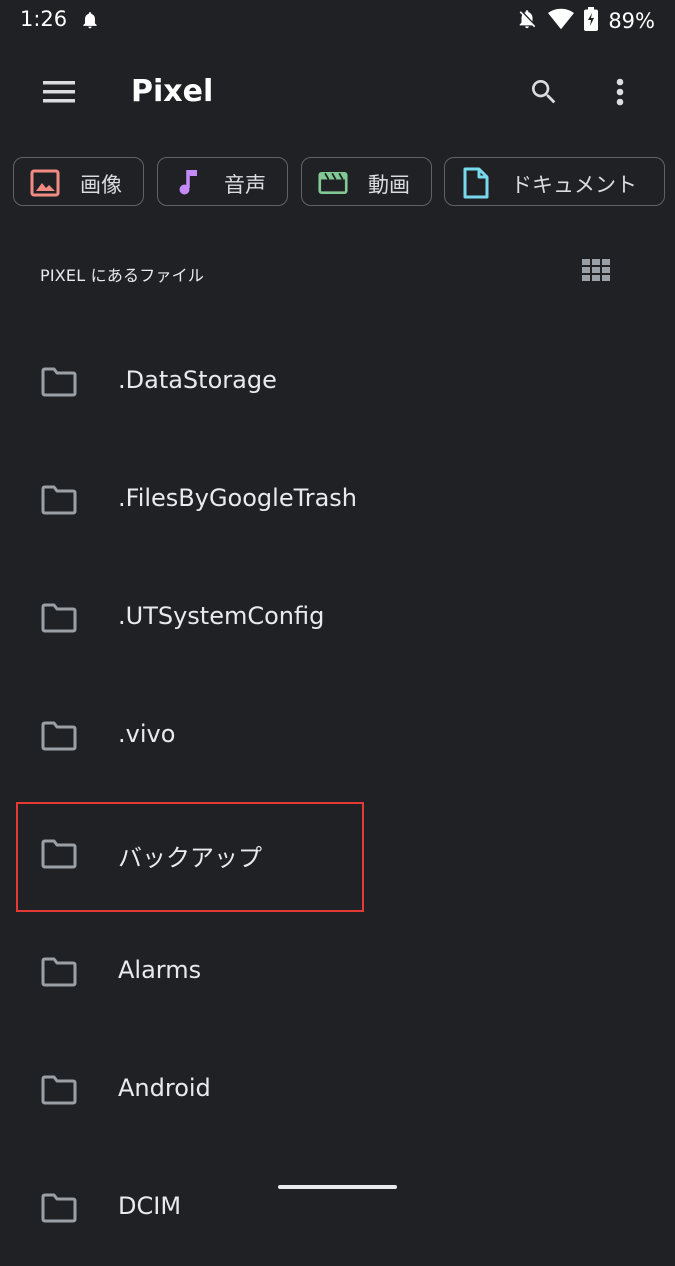 The height and width of the screenshot is (1266, 675). Describe the element at coordinates (150, 1206) in the screenshot. I see `folder-name: DCIM` at that location.